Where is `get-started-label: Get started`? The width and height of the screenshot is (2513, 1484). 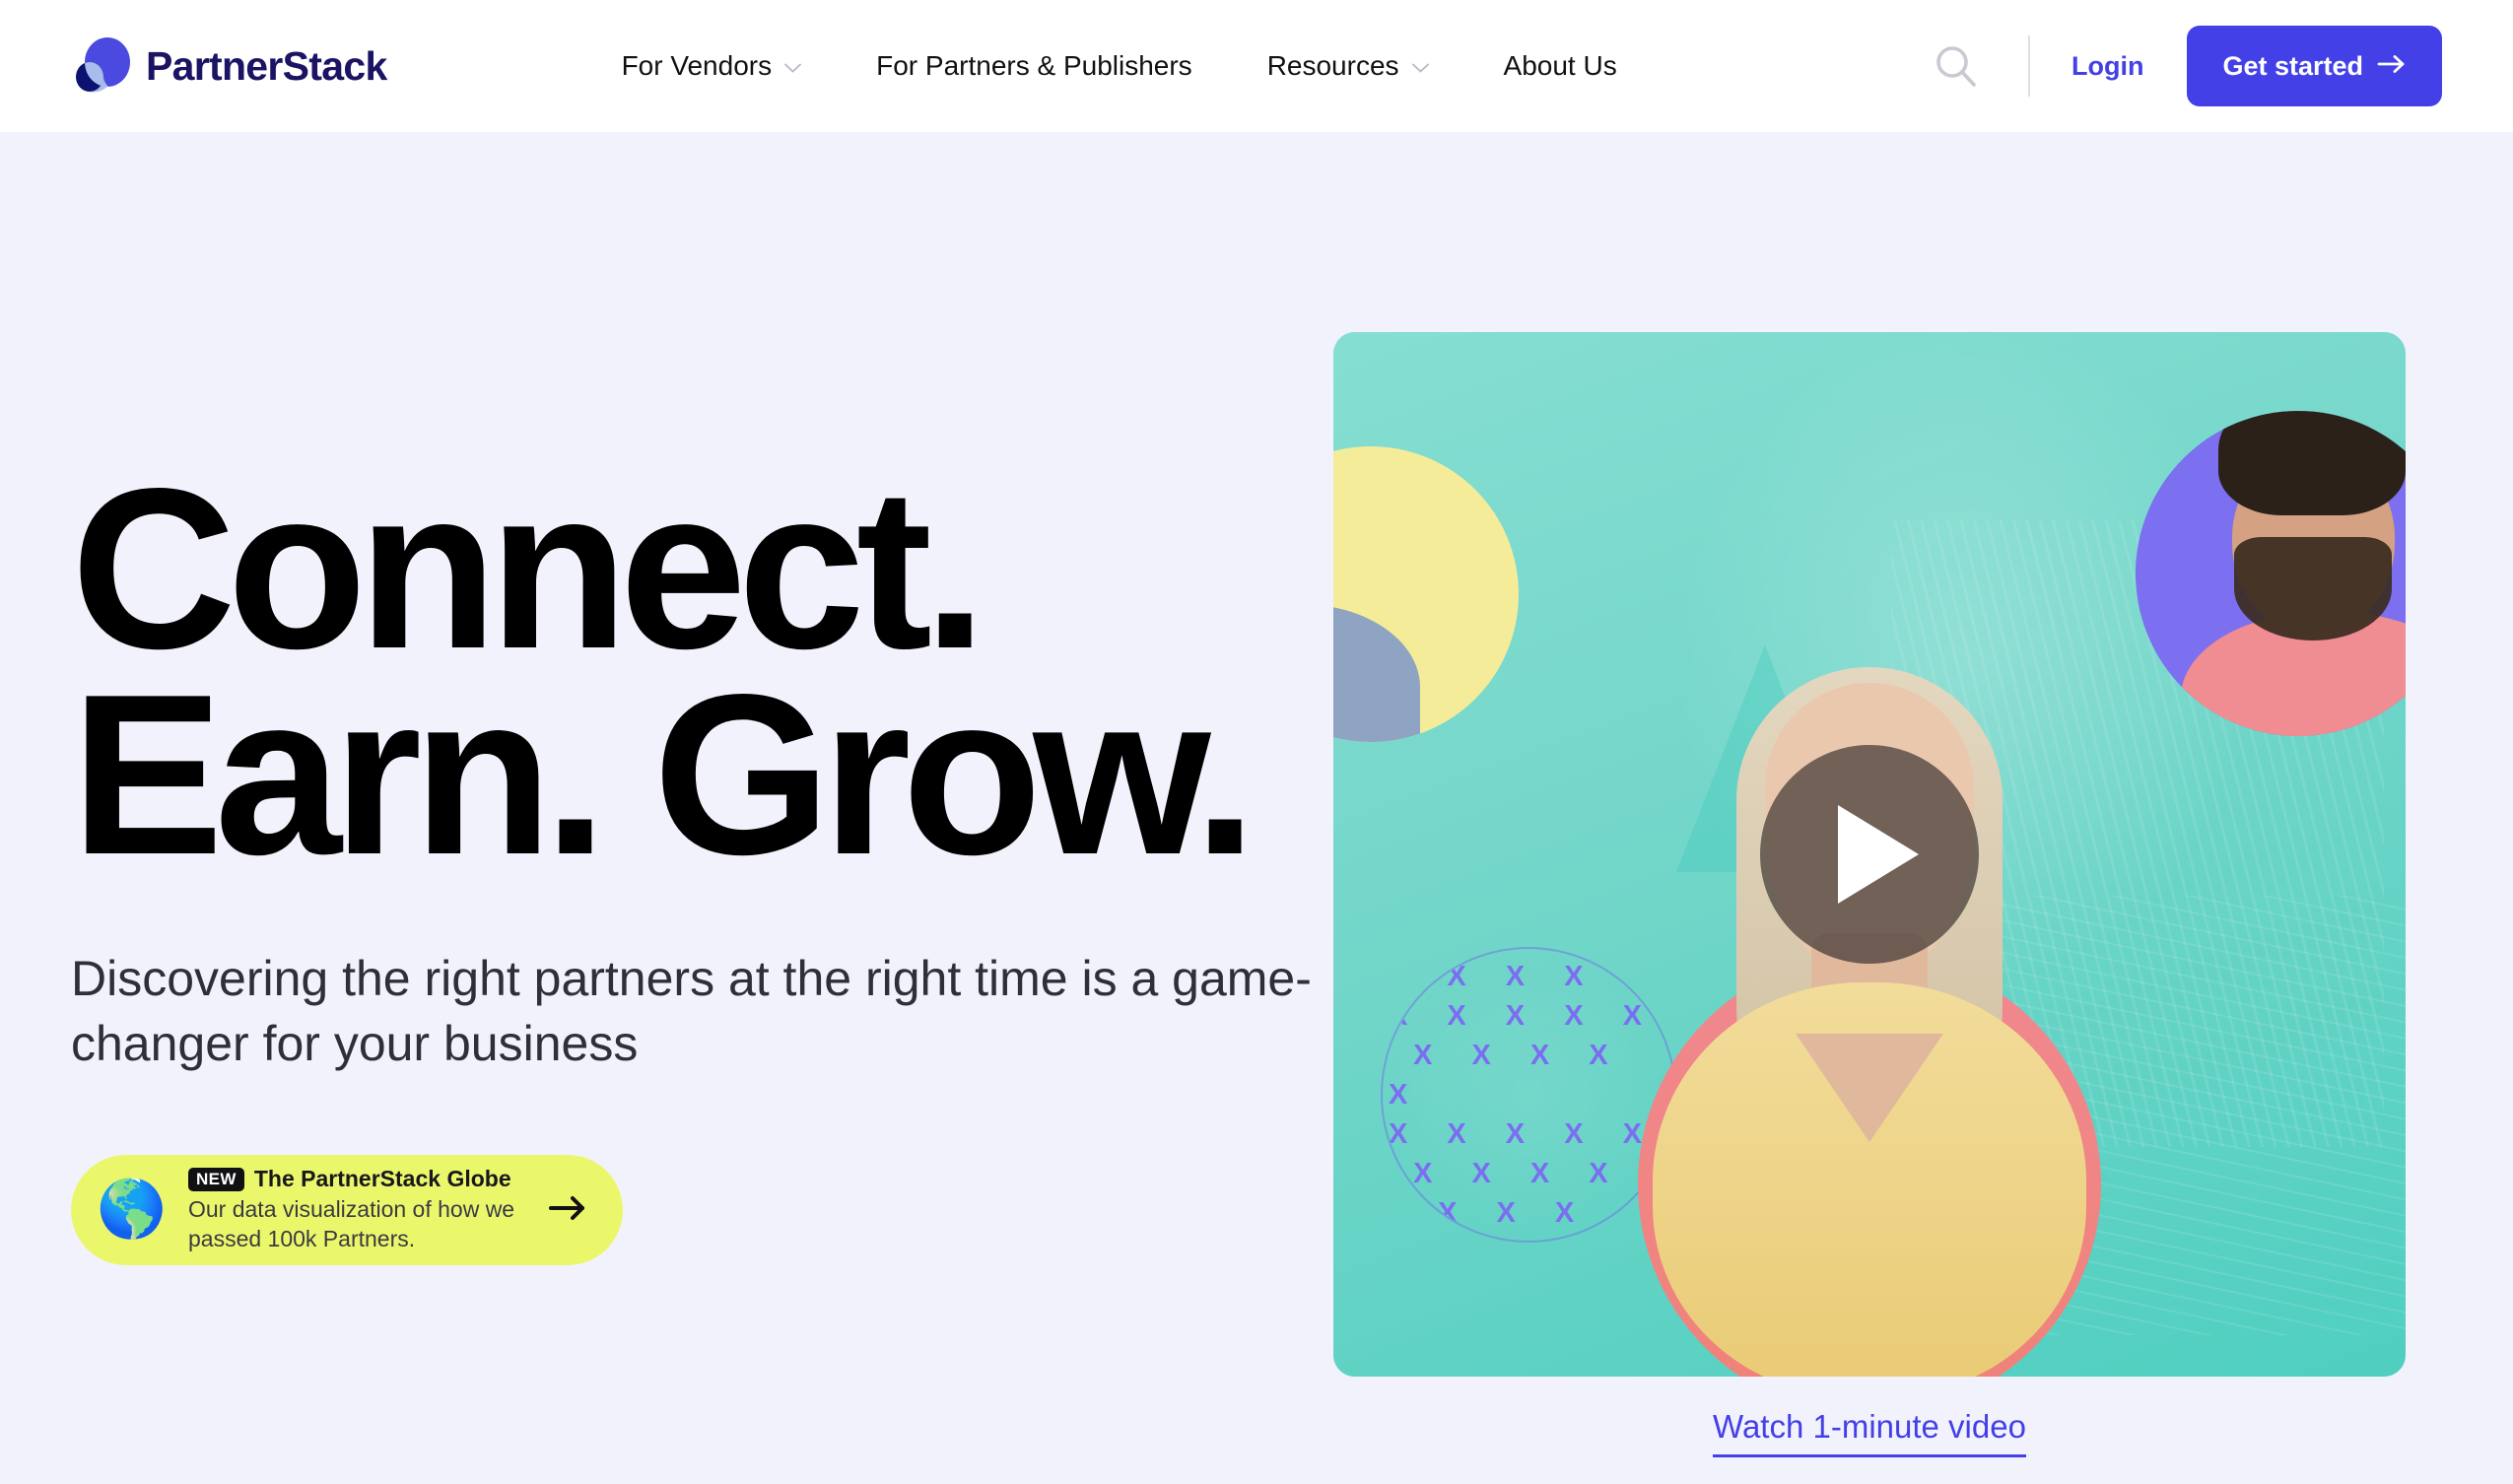
get-started-label: Get started is located at coordinates (2293, 65).